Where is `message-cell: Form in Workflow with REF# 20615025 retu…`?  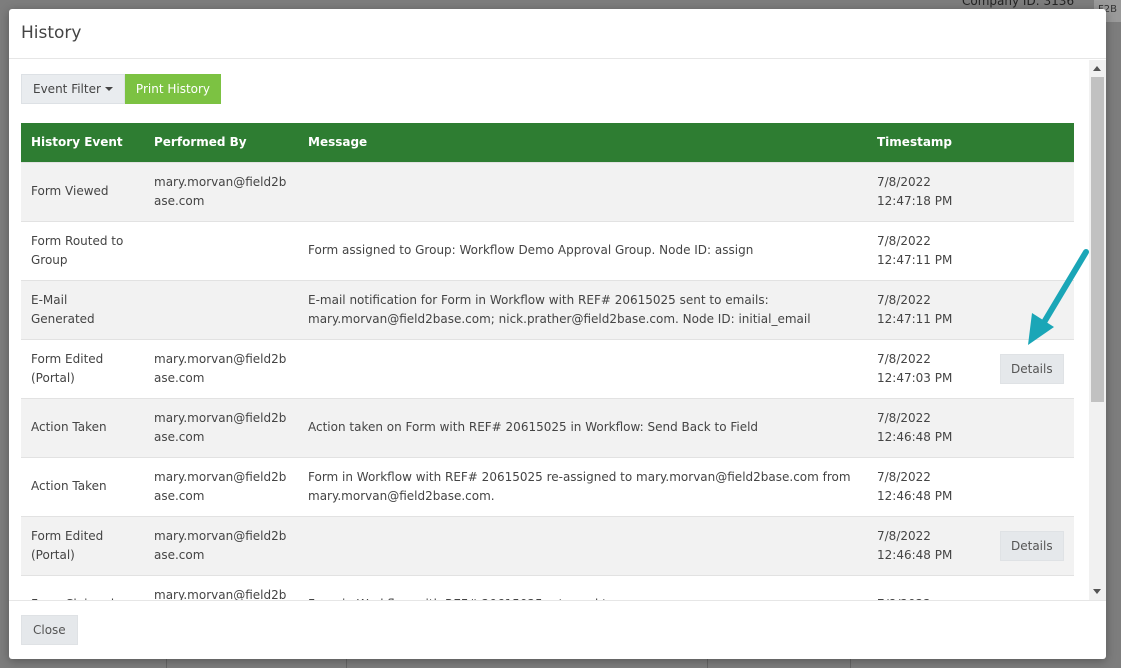
message-cell: Form in Workflow with REF# 20615025 retu… is located at coordinates (582, 587).